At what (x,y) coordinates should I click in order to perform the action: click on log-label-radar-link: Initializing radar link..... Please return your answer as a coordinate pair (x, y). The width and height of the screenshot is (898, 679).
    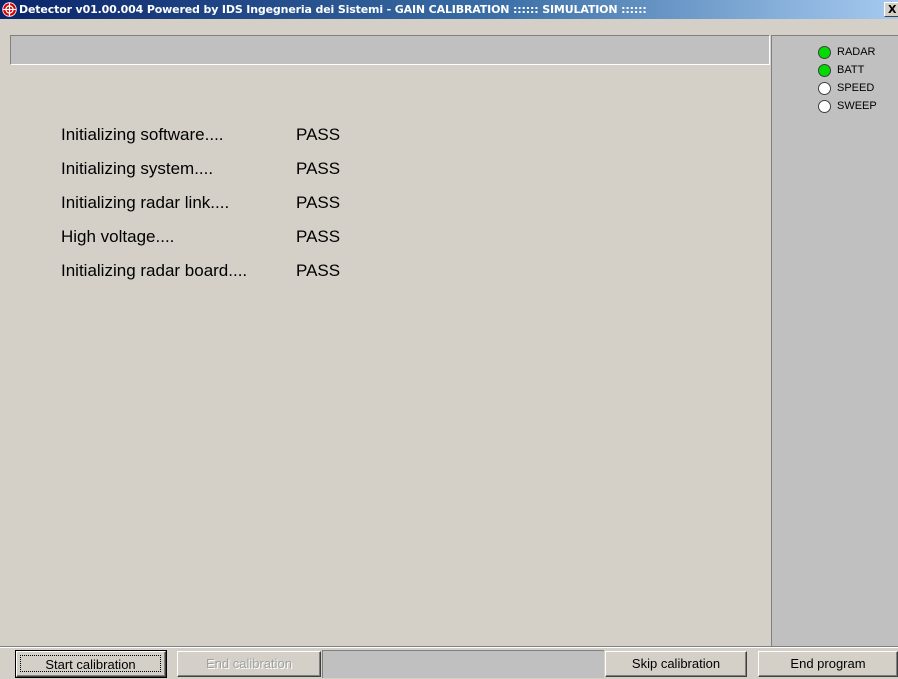
    Looking at the image, I should click on (145, 202).